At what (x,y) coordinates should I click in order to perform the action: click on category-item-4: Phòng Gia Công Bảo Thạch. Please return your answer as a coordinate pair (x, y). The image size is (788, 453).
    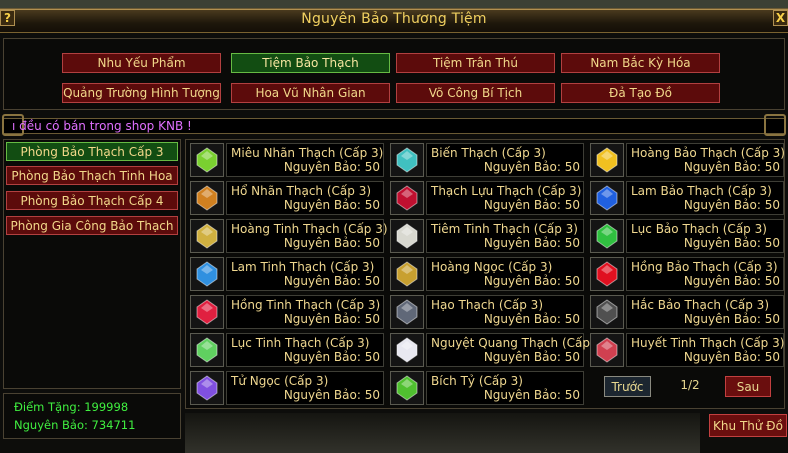
    Looking at the image, I should click on (92, 225).